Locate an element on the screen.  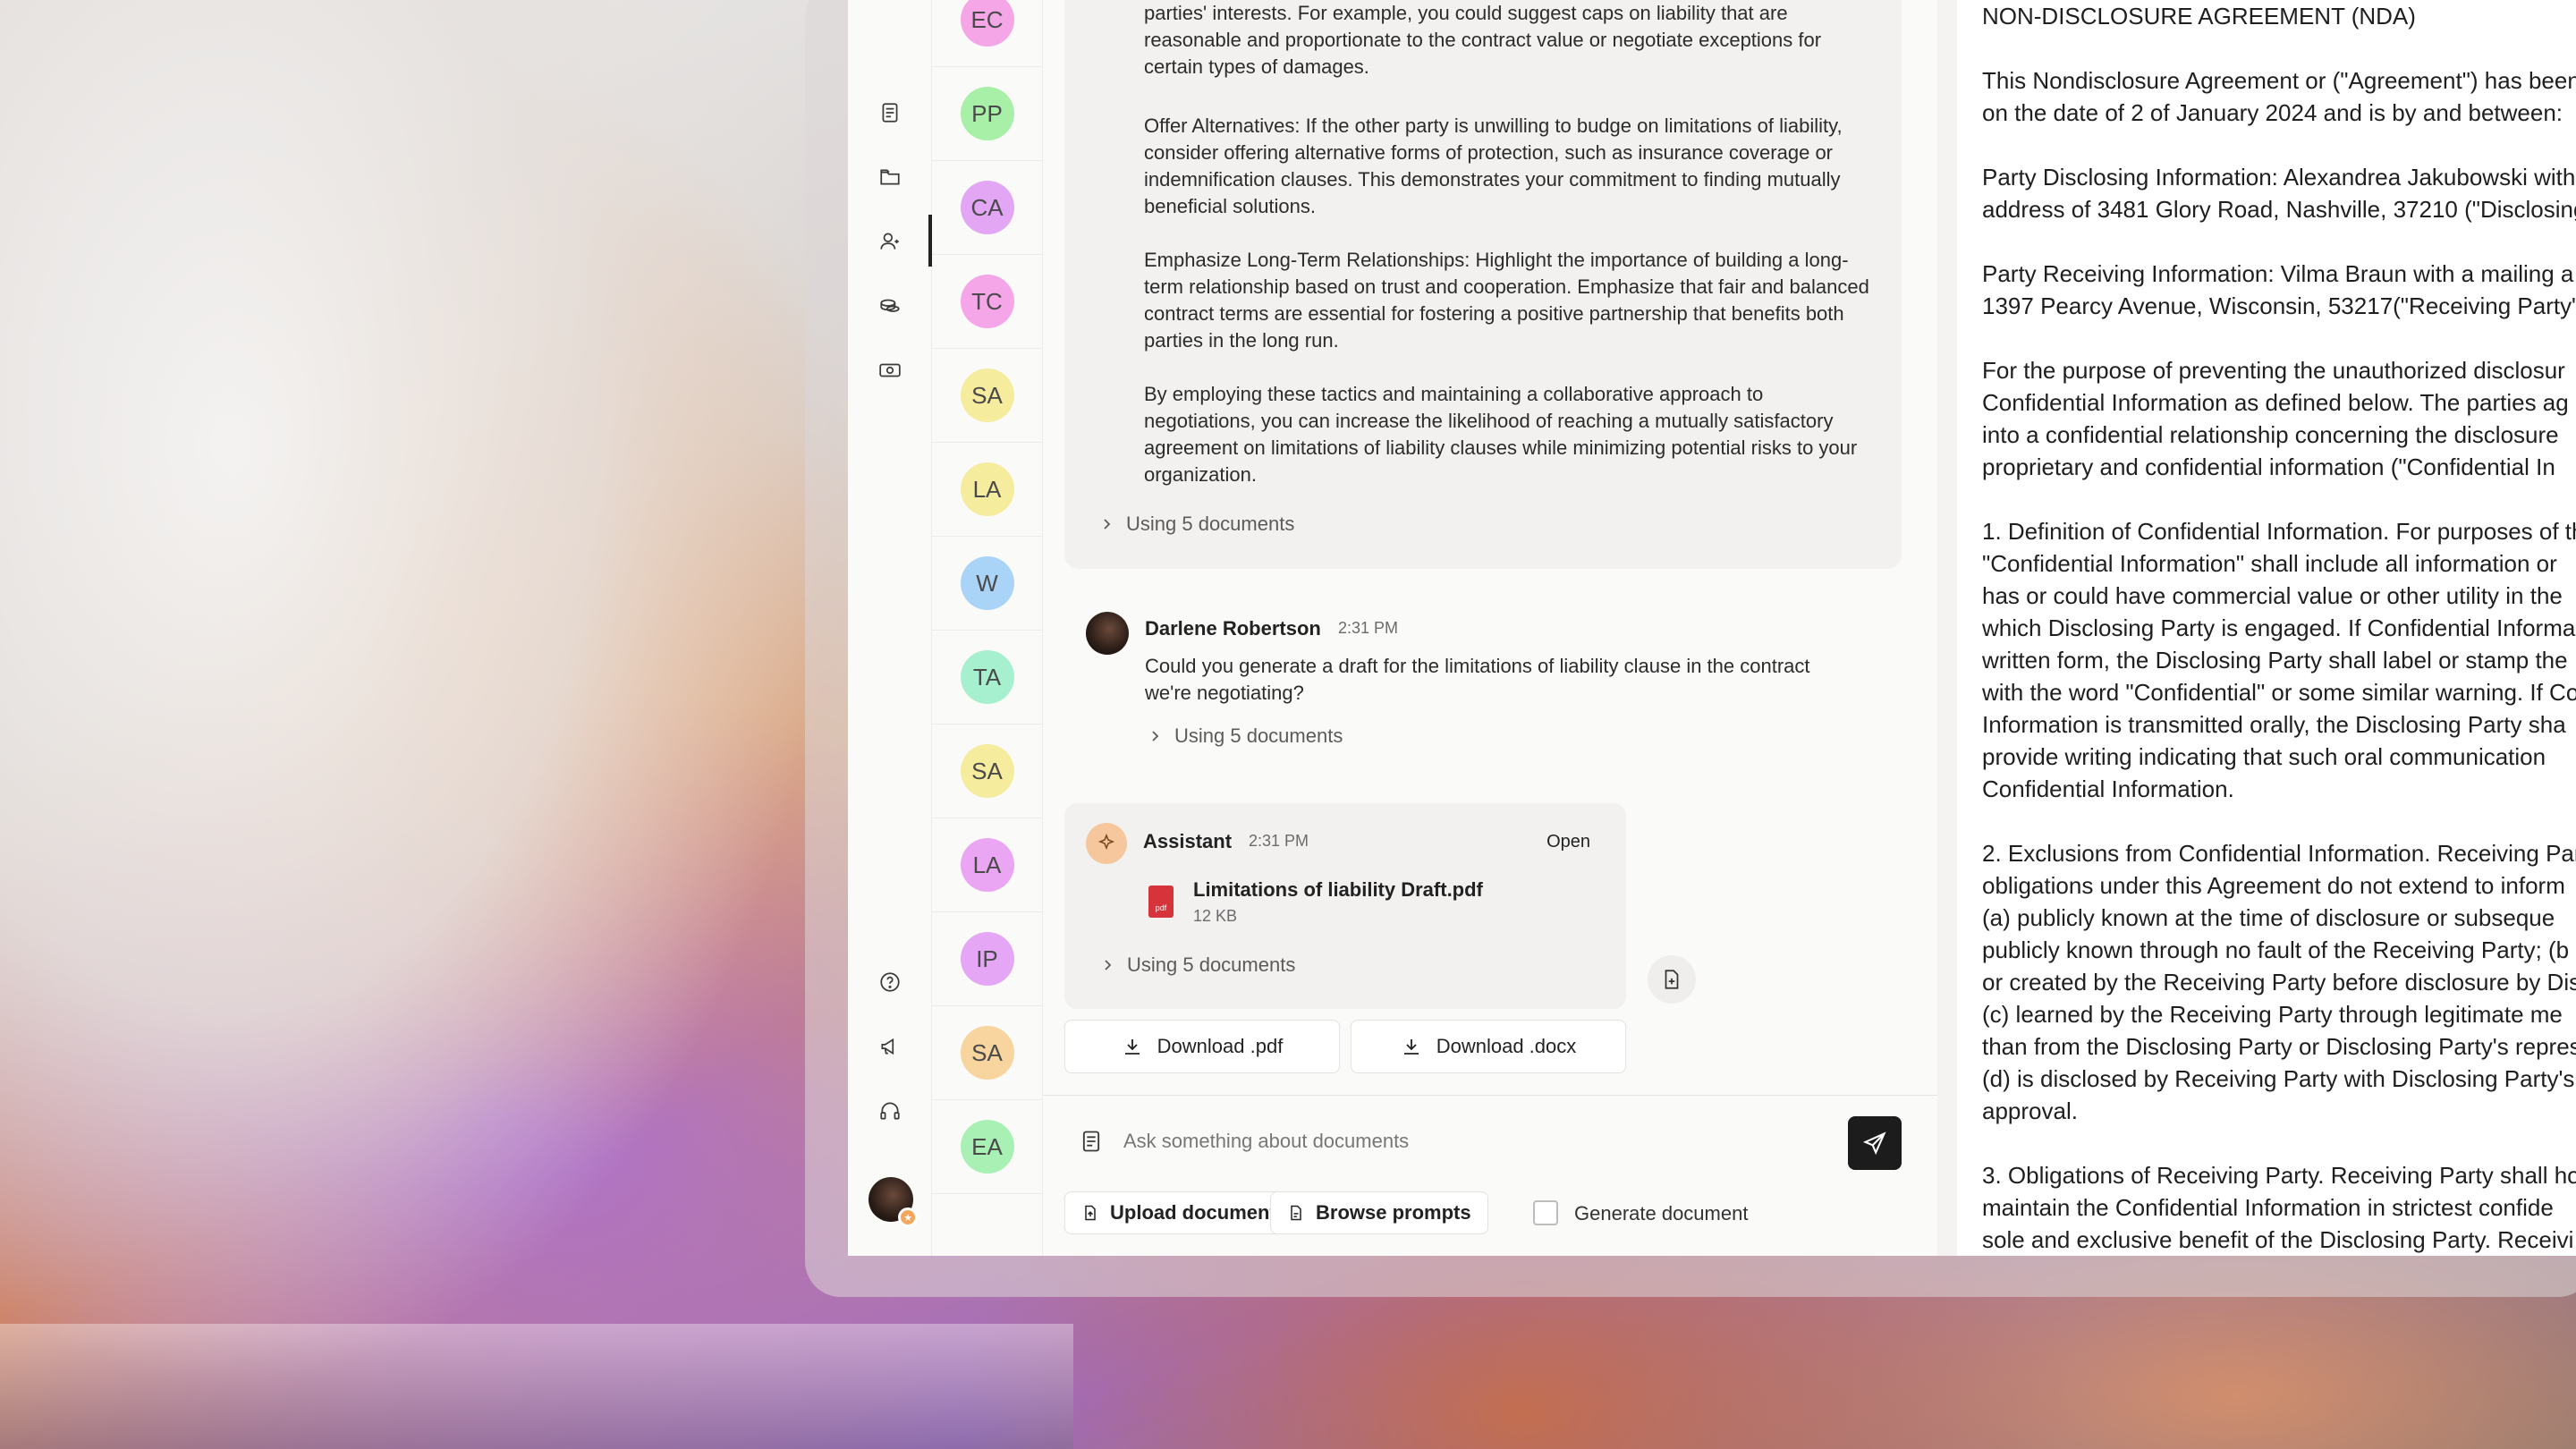
contact-item: IP is located at coordinates (987, 959).